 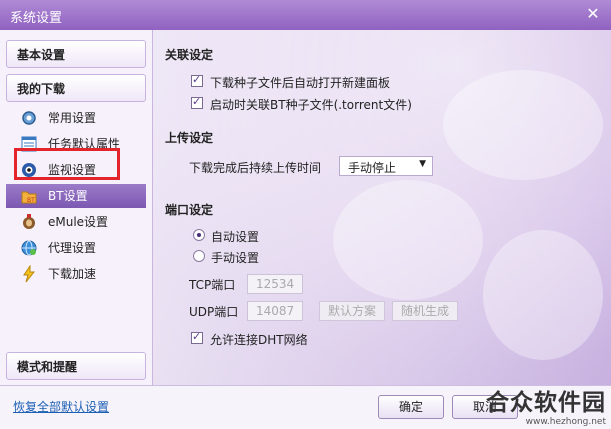 What do you see at coordinates (275, 311) in the screenshot?
I see `udp-port-field: 14087` at bounding box center [275, 311].